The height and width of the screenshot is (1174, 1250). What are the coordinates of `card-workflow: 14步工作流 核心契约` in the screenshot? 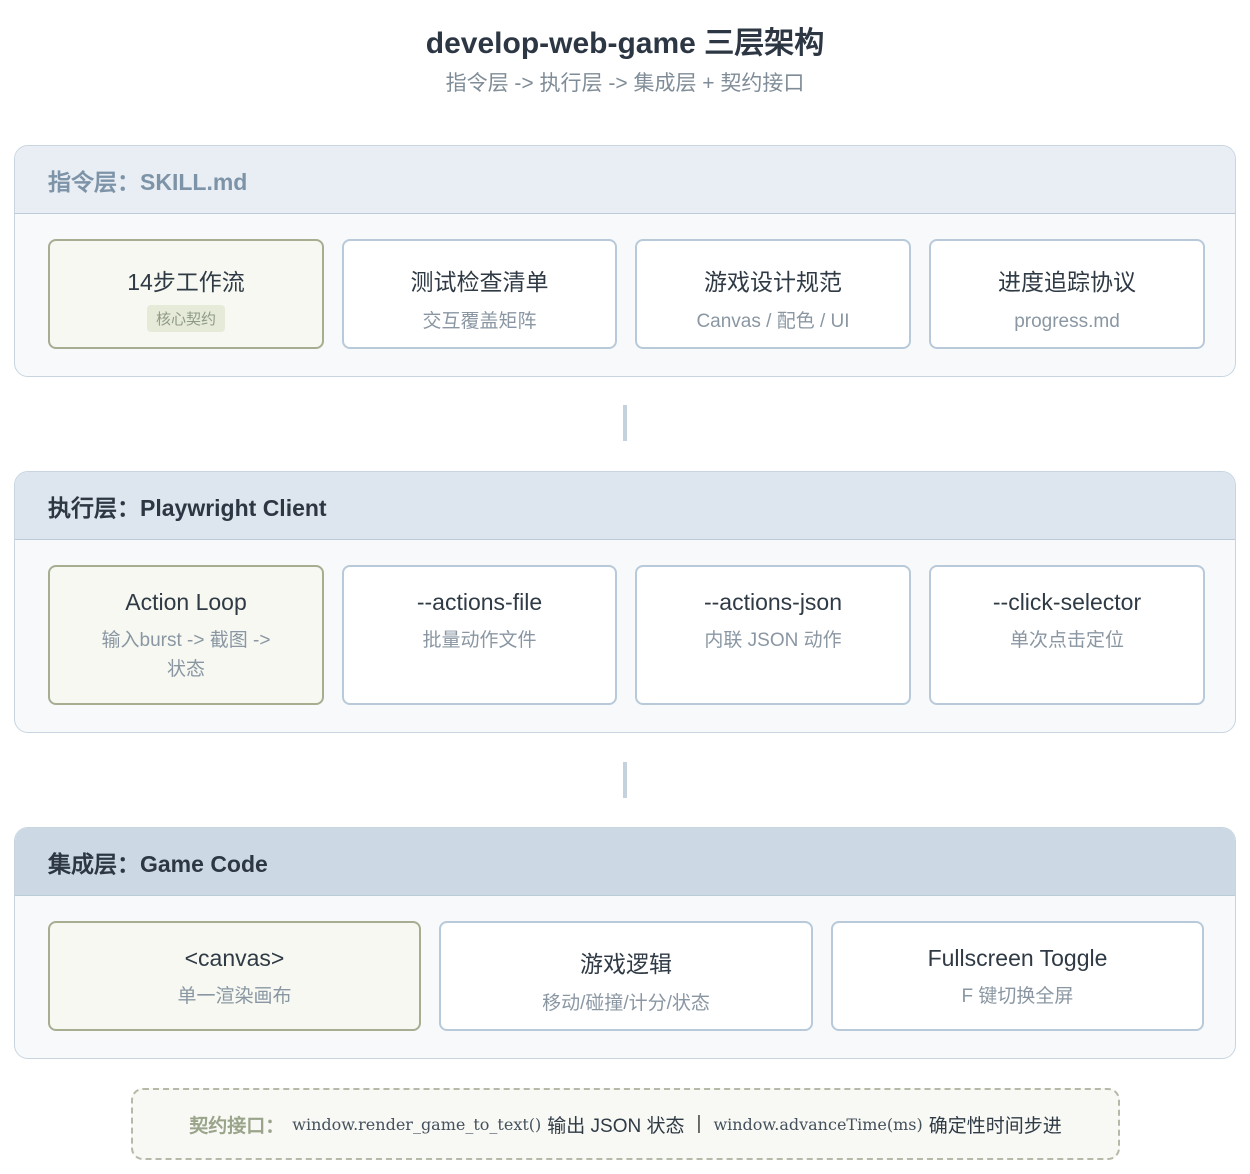 It's located at (186, 294).